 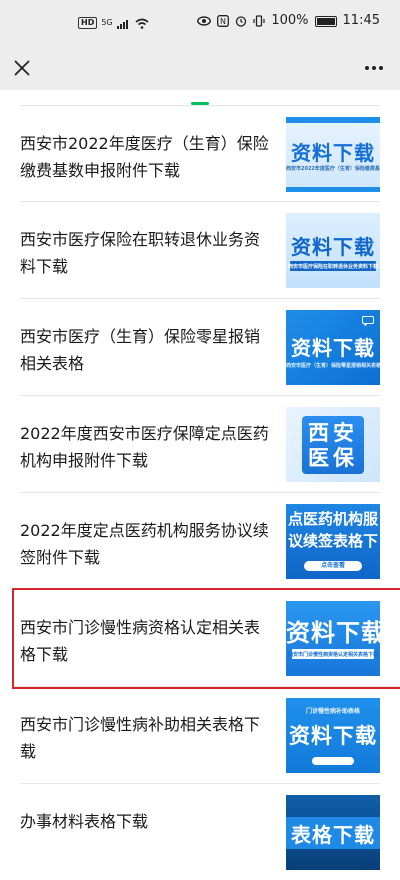 What do you see at coordinates (140, 641) in the screenshot?
I see `item-title: 西安市门诊慢性病资格认定相关表格下载` at bounding box center [140, 641].